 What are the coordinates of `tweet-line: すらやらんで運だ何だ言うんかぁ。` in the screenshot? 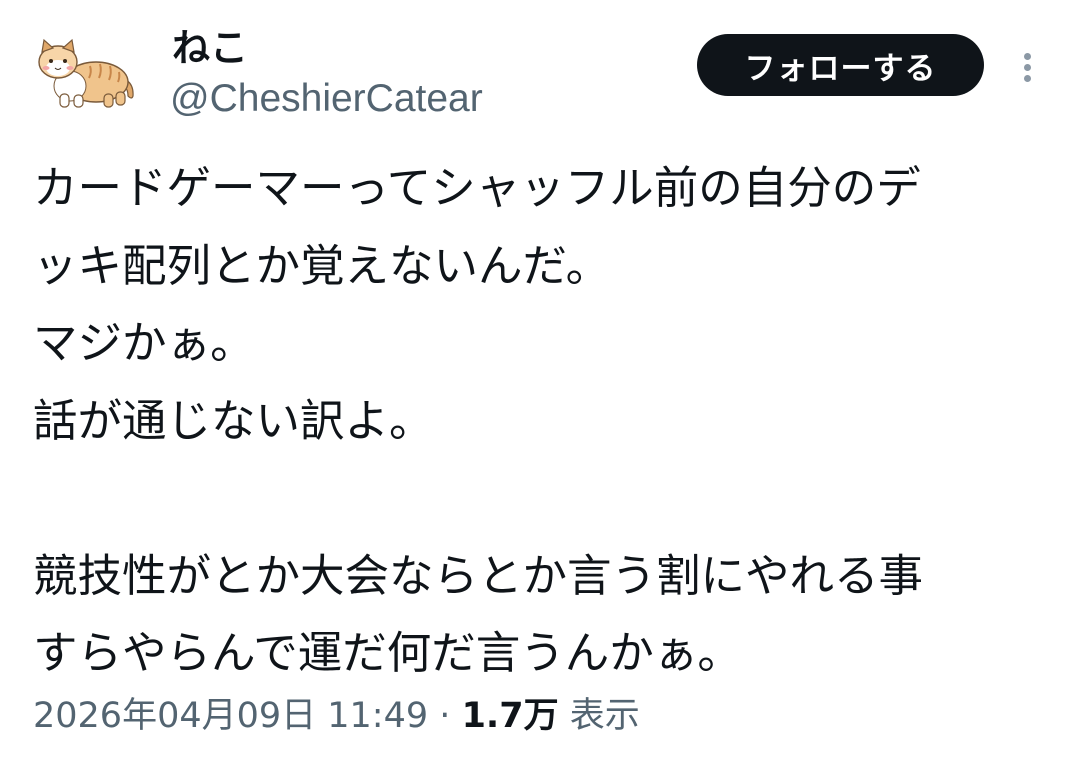 It's located at (387, 653).